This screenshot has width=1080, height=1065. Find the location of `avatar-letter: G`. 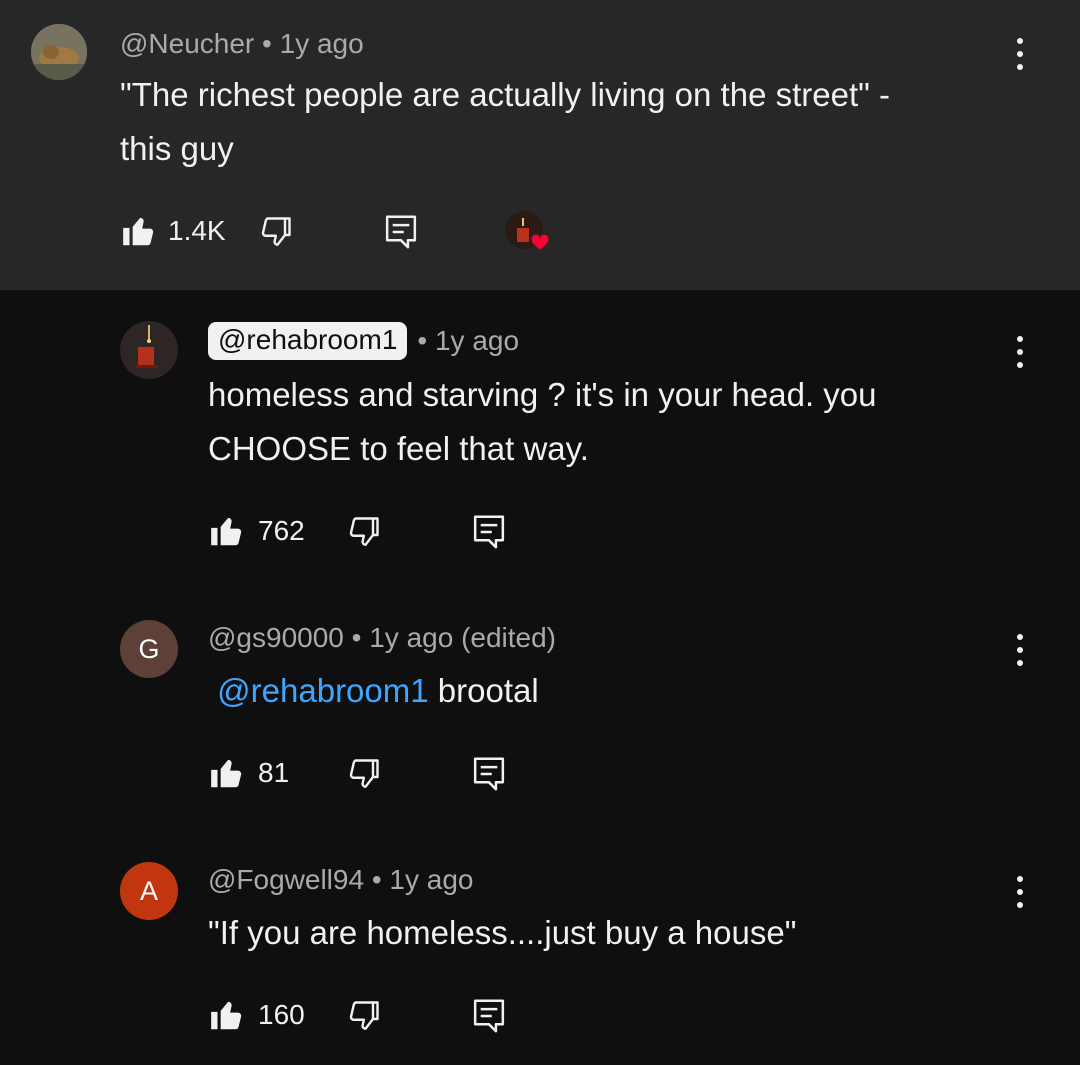

avatar-letter: G is located at coordinates (149, 648).